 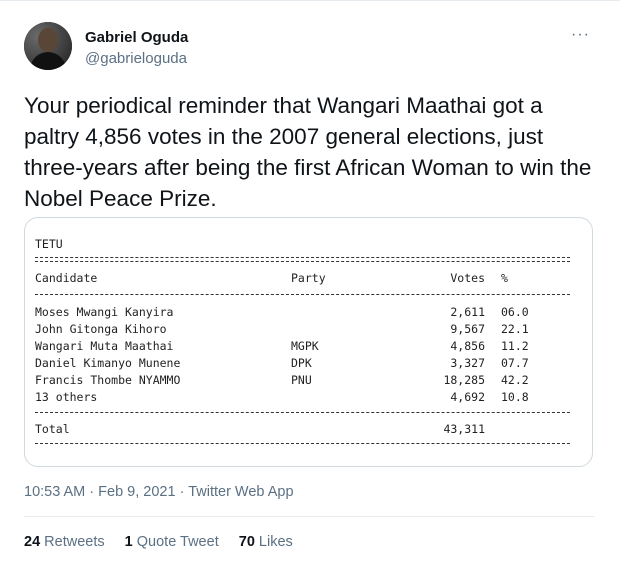 I want to click on row-candidate: John Gitonga Kihoro, so click(x=101, y=329).